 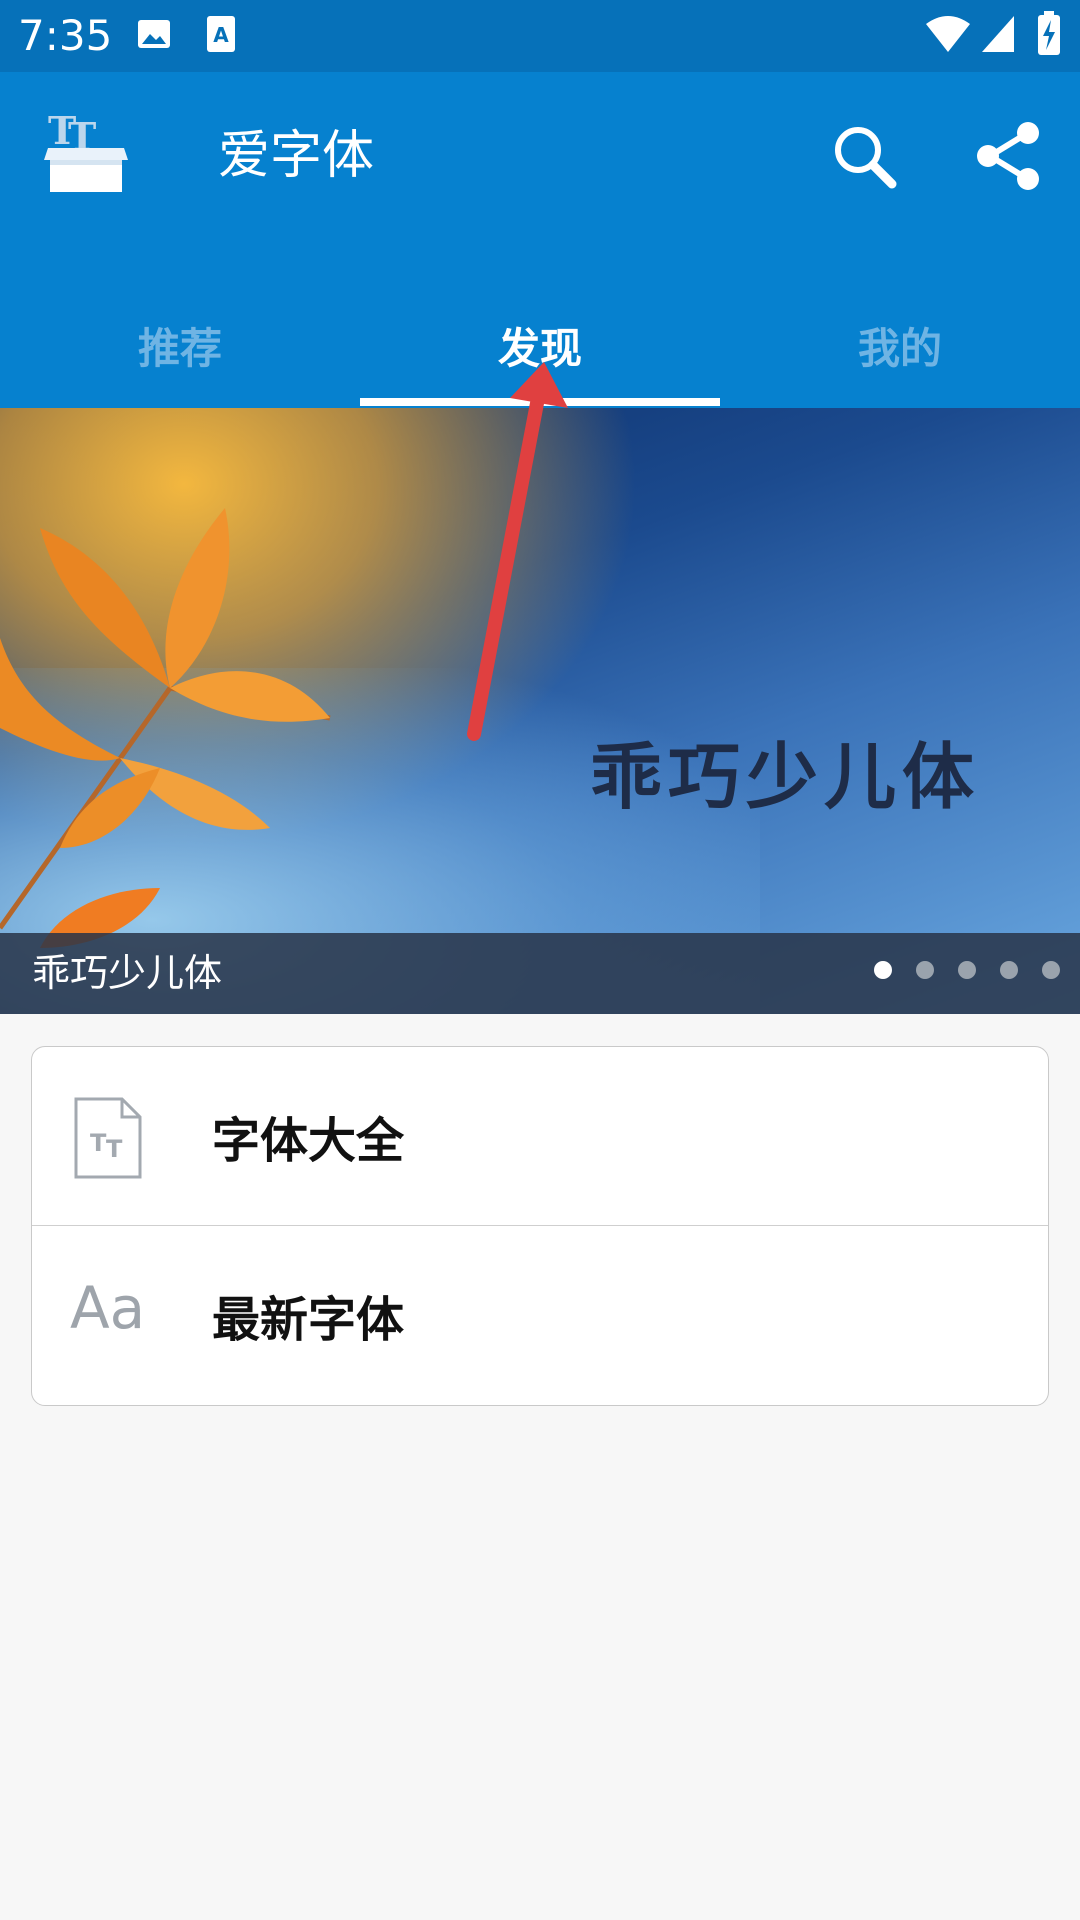 I want to click on tab-bar: 推荐 发现 我的, so click(x=540, y=345).